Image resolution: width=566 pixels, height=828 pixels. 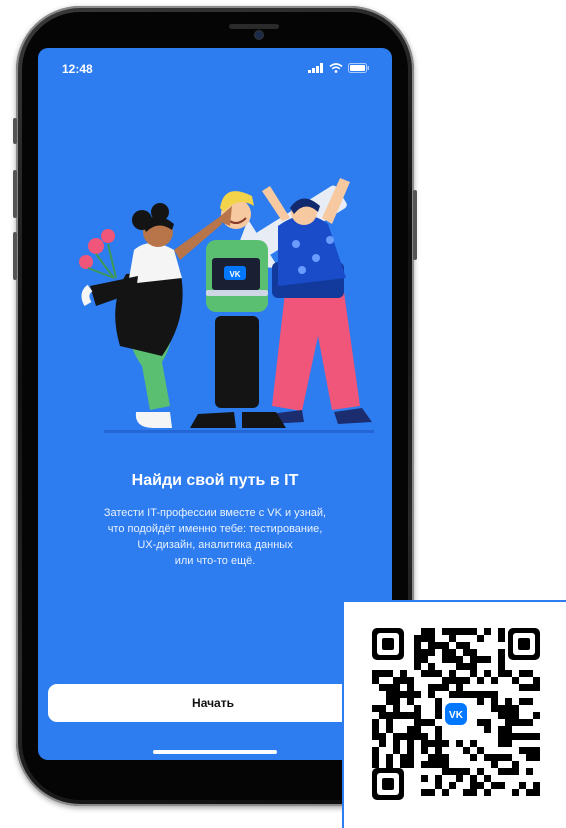 I want to click on qr-center-label: VK, so click(x=456, y=715).